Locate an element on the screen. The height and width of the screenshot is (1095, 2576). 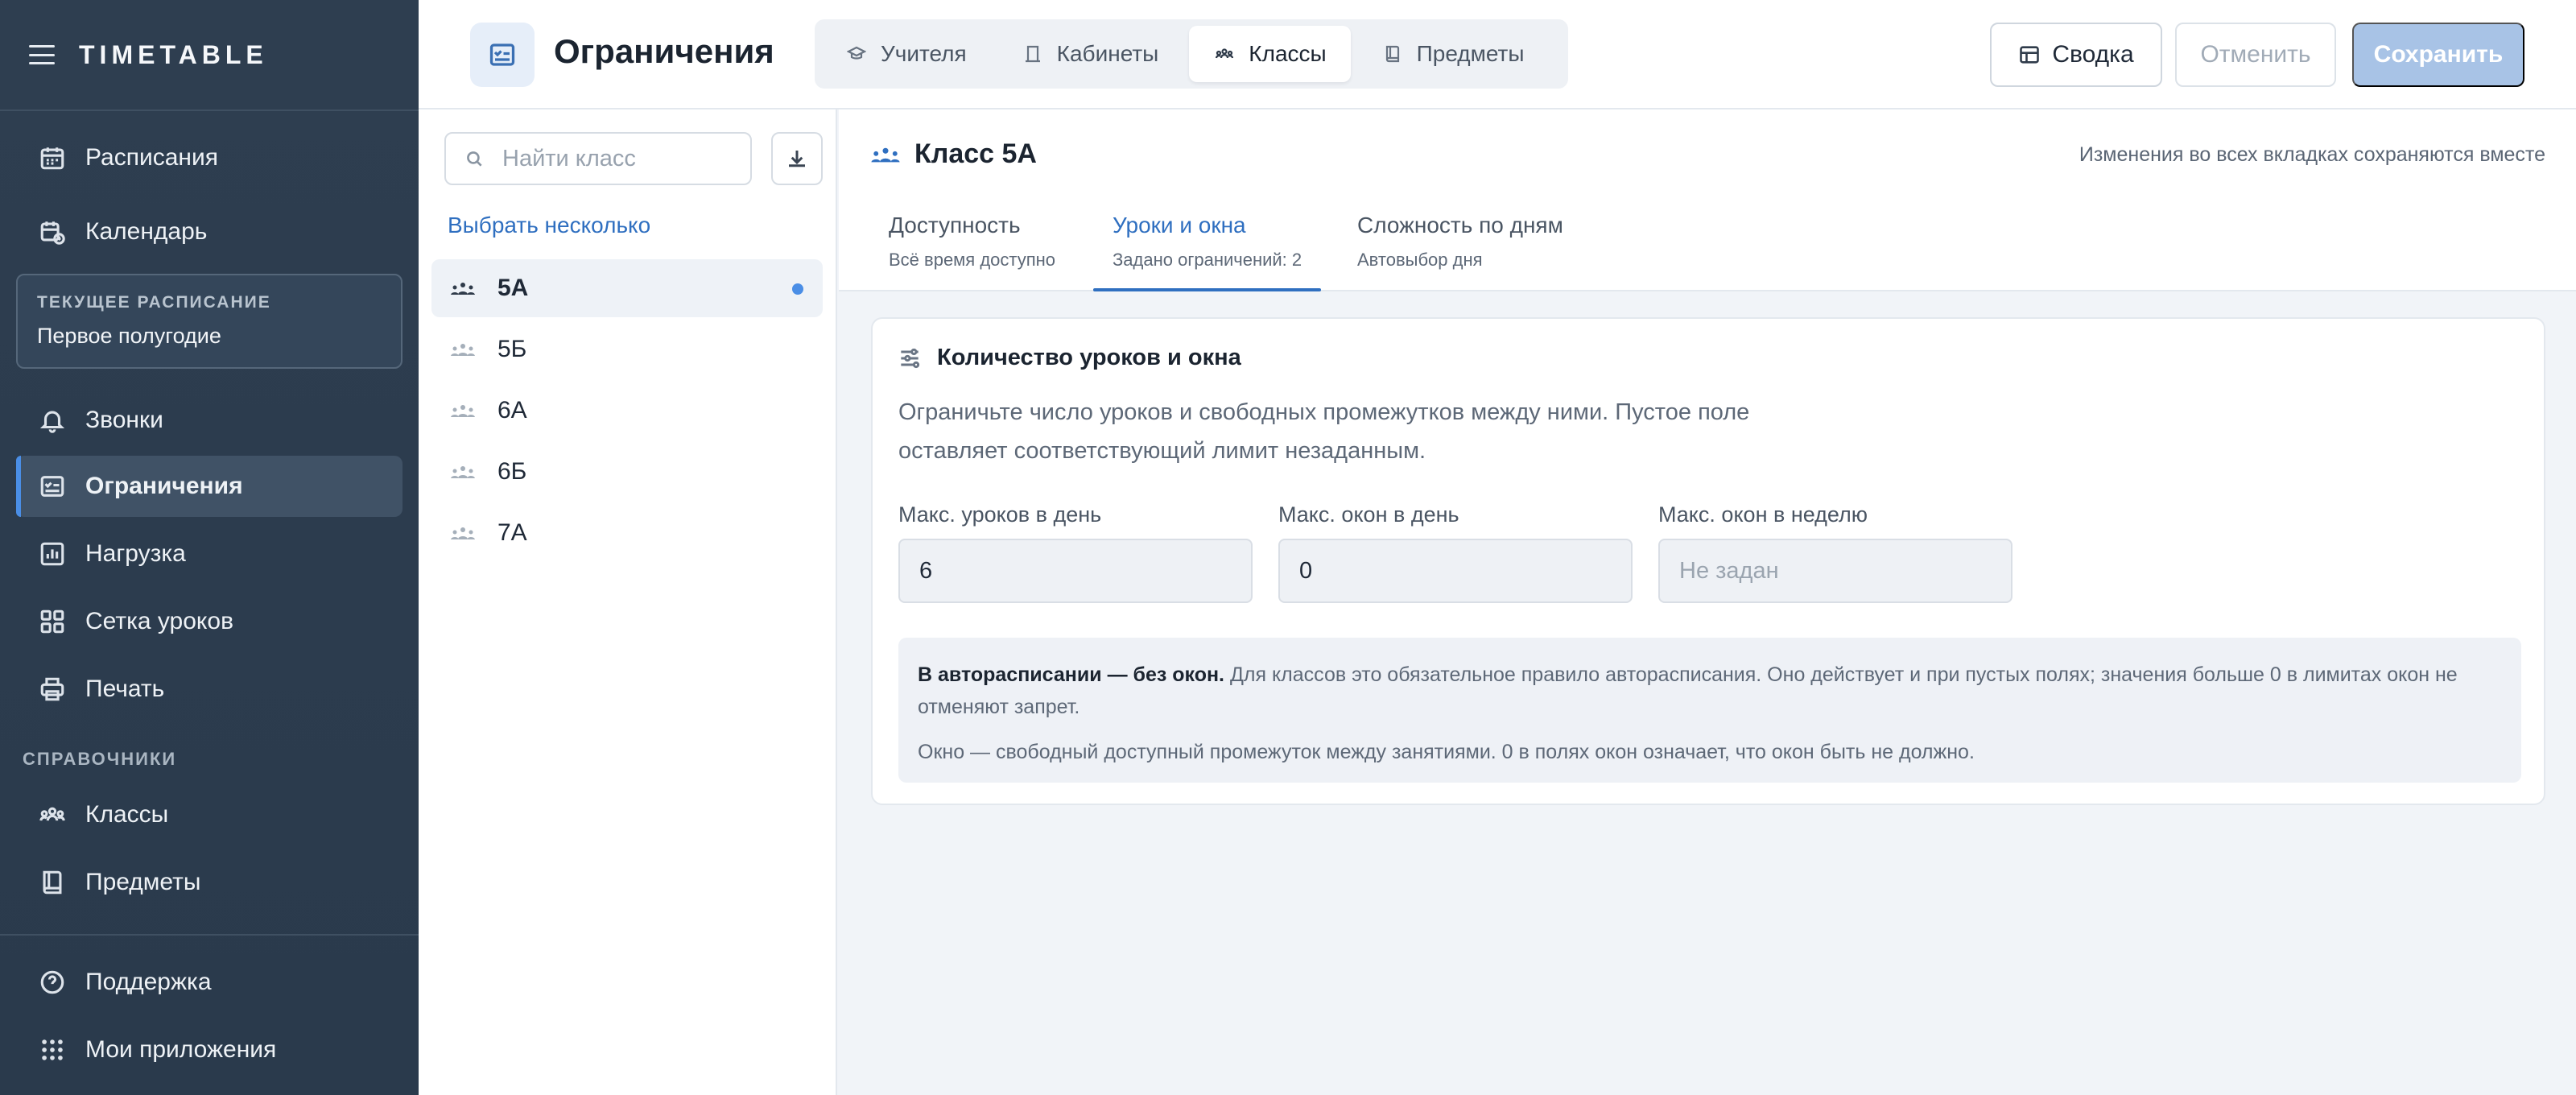
class-title: Класс 5А is located at coordinates (953, 154).